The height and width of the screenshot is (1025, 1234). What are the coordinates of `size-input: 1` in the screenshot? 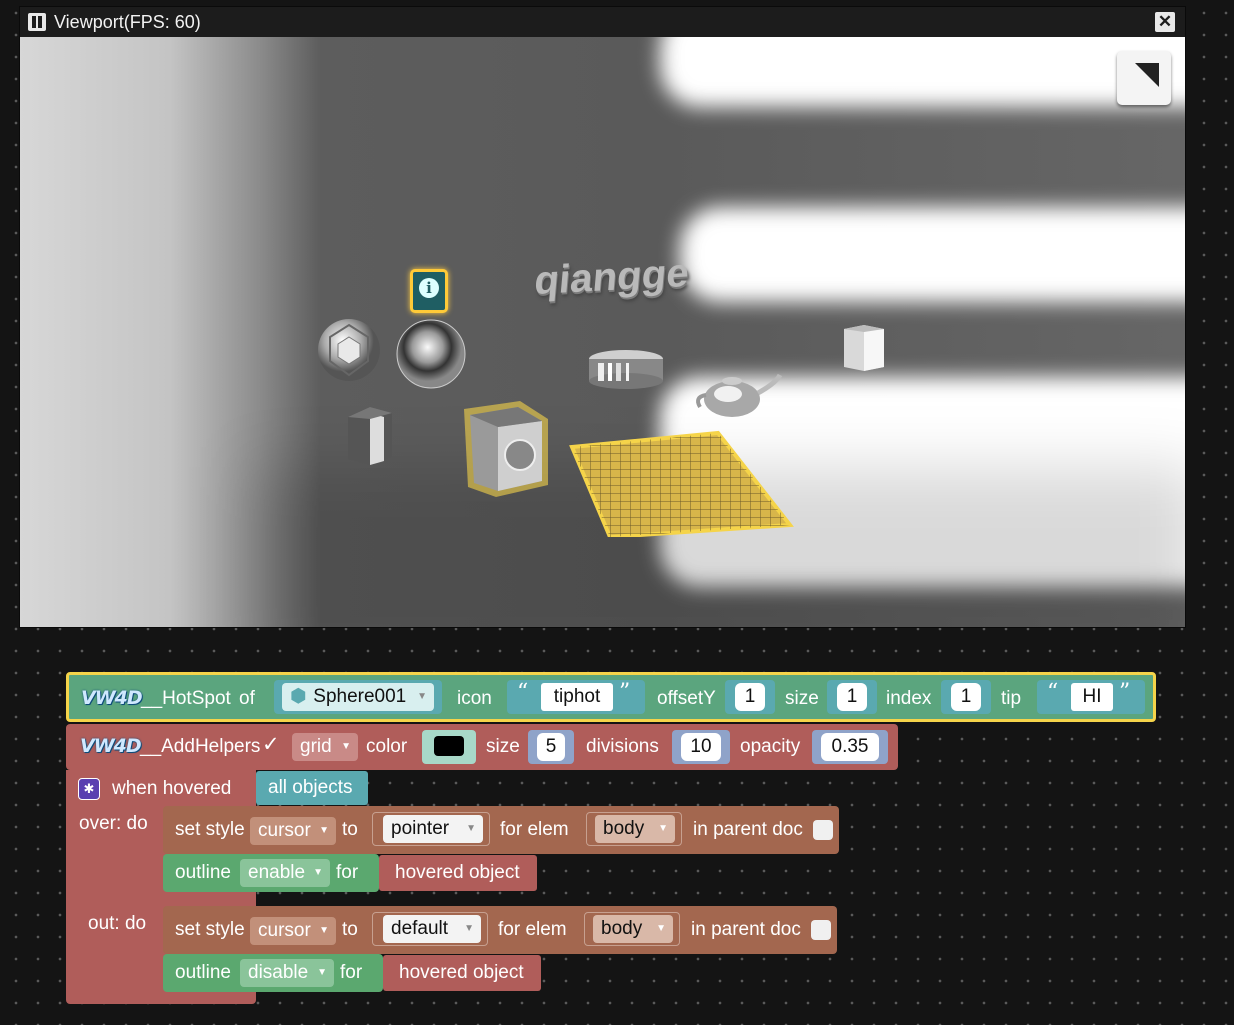 It's located at (852, 697).